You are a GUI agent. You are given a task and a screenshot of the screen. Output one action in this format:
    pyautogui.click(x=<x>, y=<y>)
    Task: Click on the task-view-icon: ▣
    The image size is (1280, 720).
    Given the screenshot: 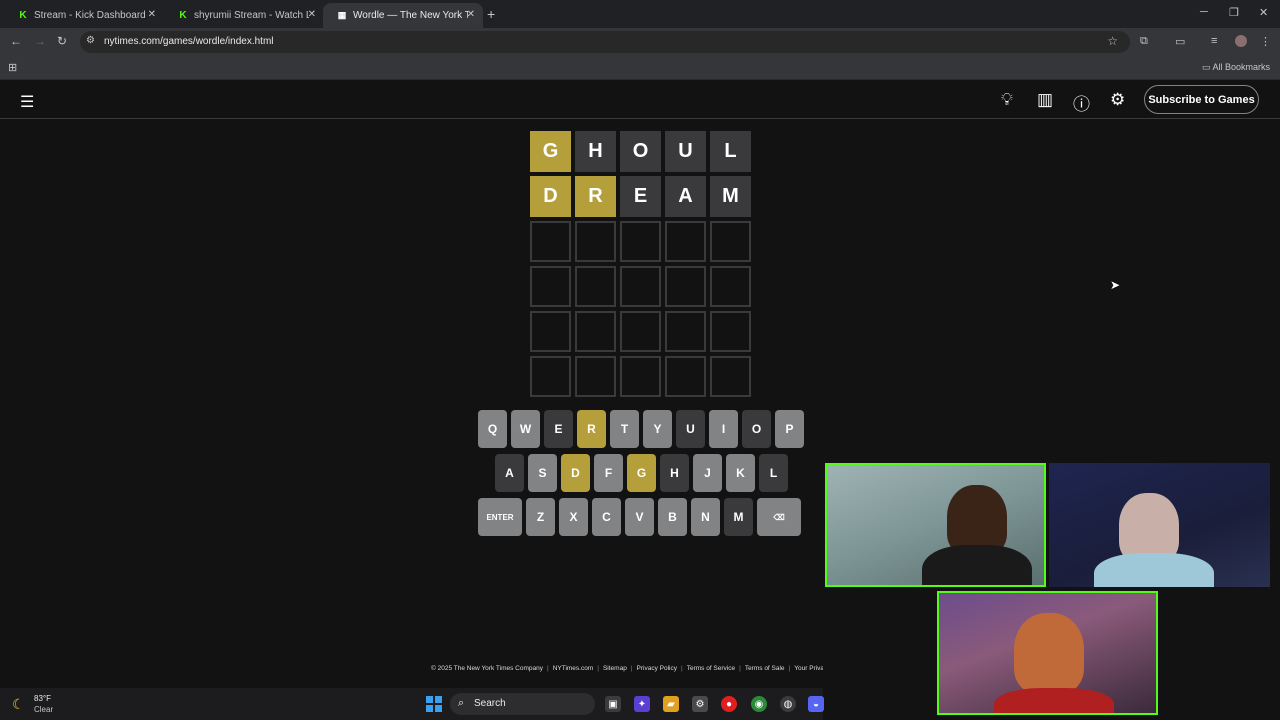 What is the action you would take?
    pyautogui.click(x=613, y=704)
    